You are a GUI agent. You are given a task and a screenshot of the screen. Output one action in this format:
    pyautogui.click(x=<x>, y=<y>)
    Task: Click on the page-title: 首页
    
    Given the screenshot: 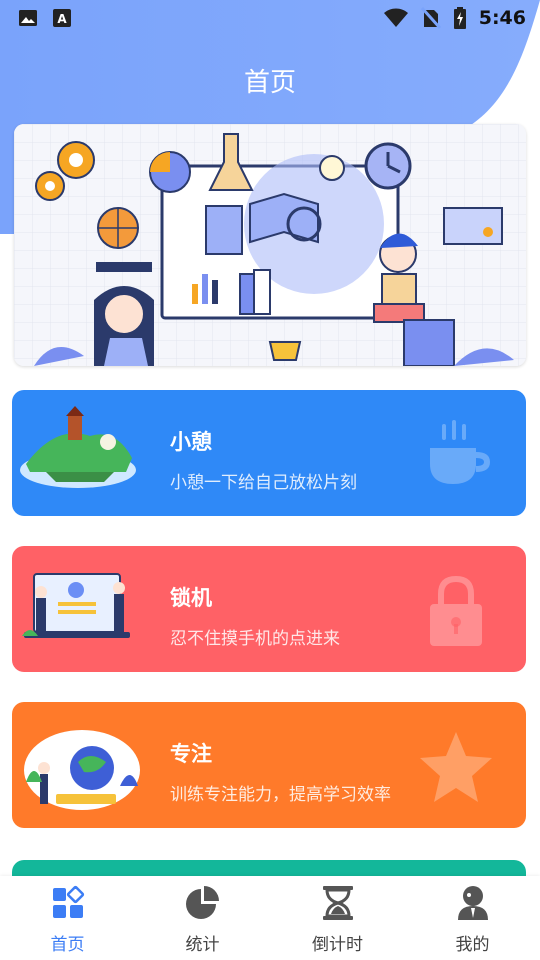 What is the action you would take?
    pyautogui.click(x=269, y=83)
    